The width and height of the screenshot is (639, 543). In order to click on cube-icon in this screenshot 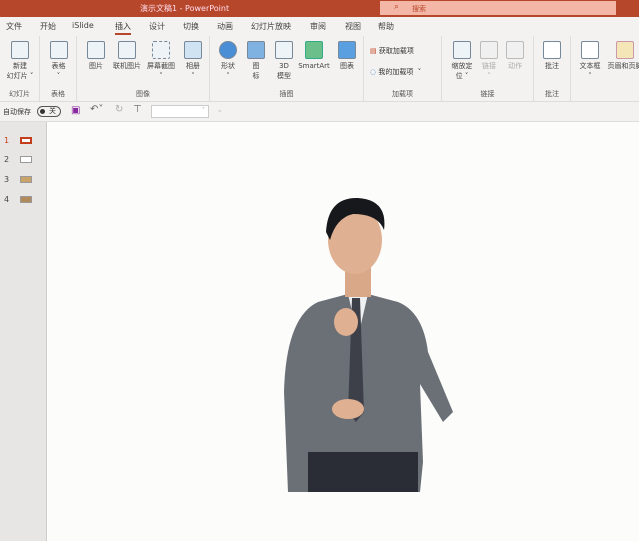, I will do `click(284, 50)`.